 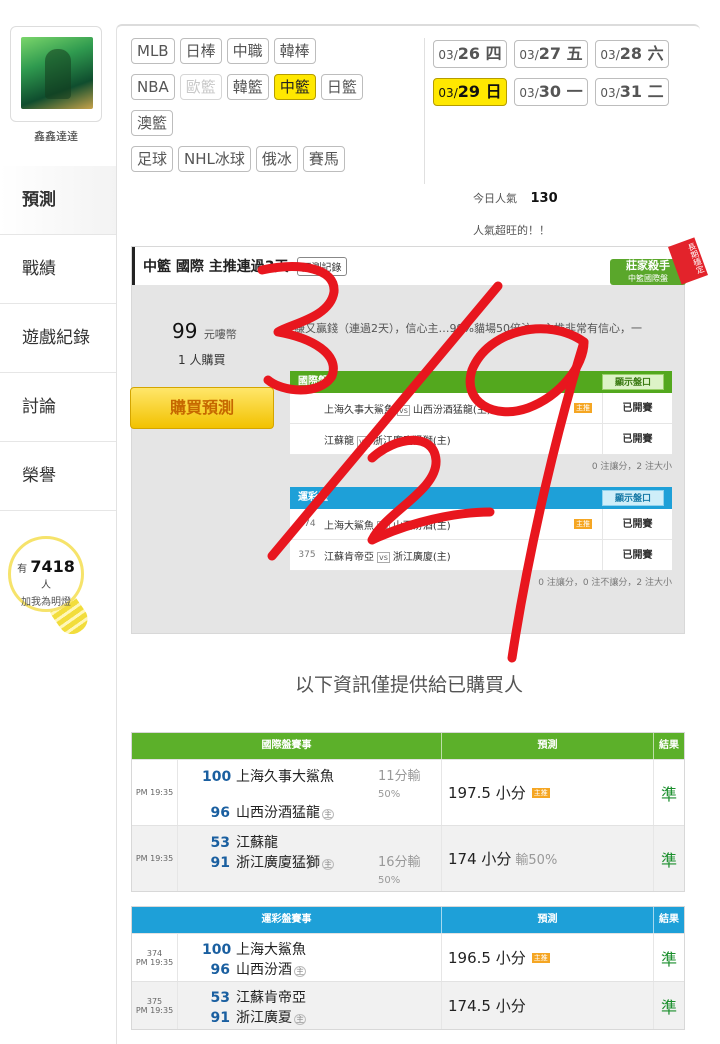 What do you see at coordinates (254, 969) in the screenshot?
I see `home-line: 96 山西汾酒主` at bounding box center [254, 969].